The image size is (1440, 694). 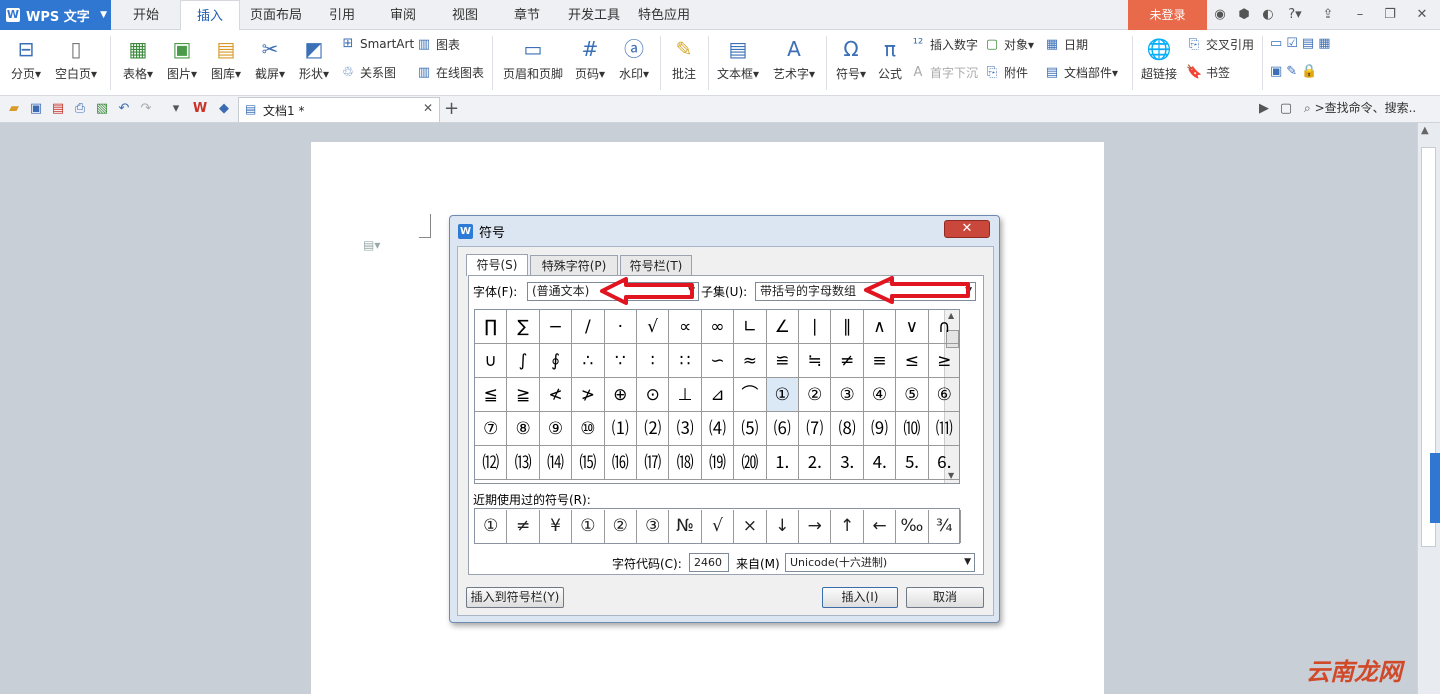 I want to click on tab-symbol-bar: 符号栏(T), so click(x=656, y=265).